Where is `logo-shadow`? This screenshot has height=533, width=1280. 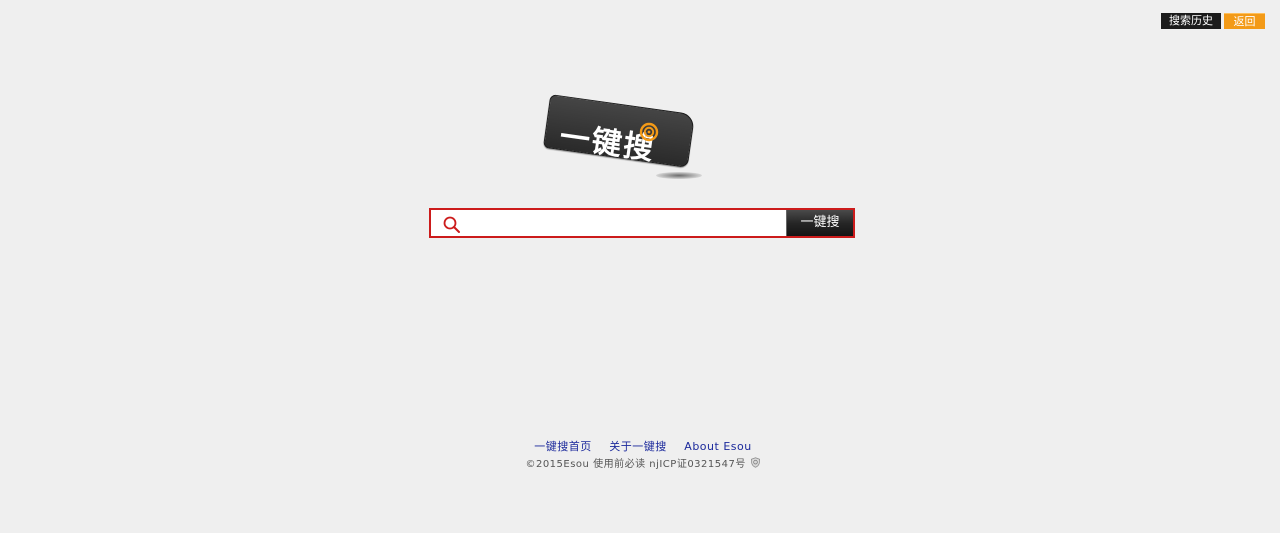 logo-shadow is located at coordinates (679, 175).